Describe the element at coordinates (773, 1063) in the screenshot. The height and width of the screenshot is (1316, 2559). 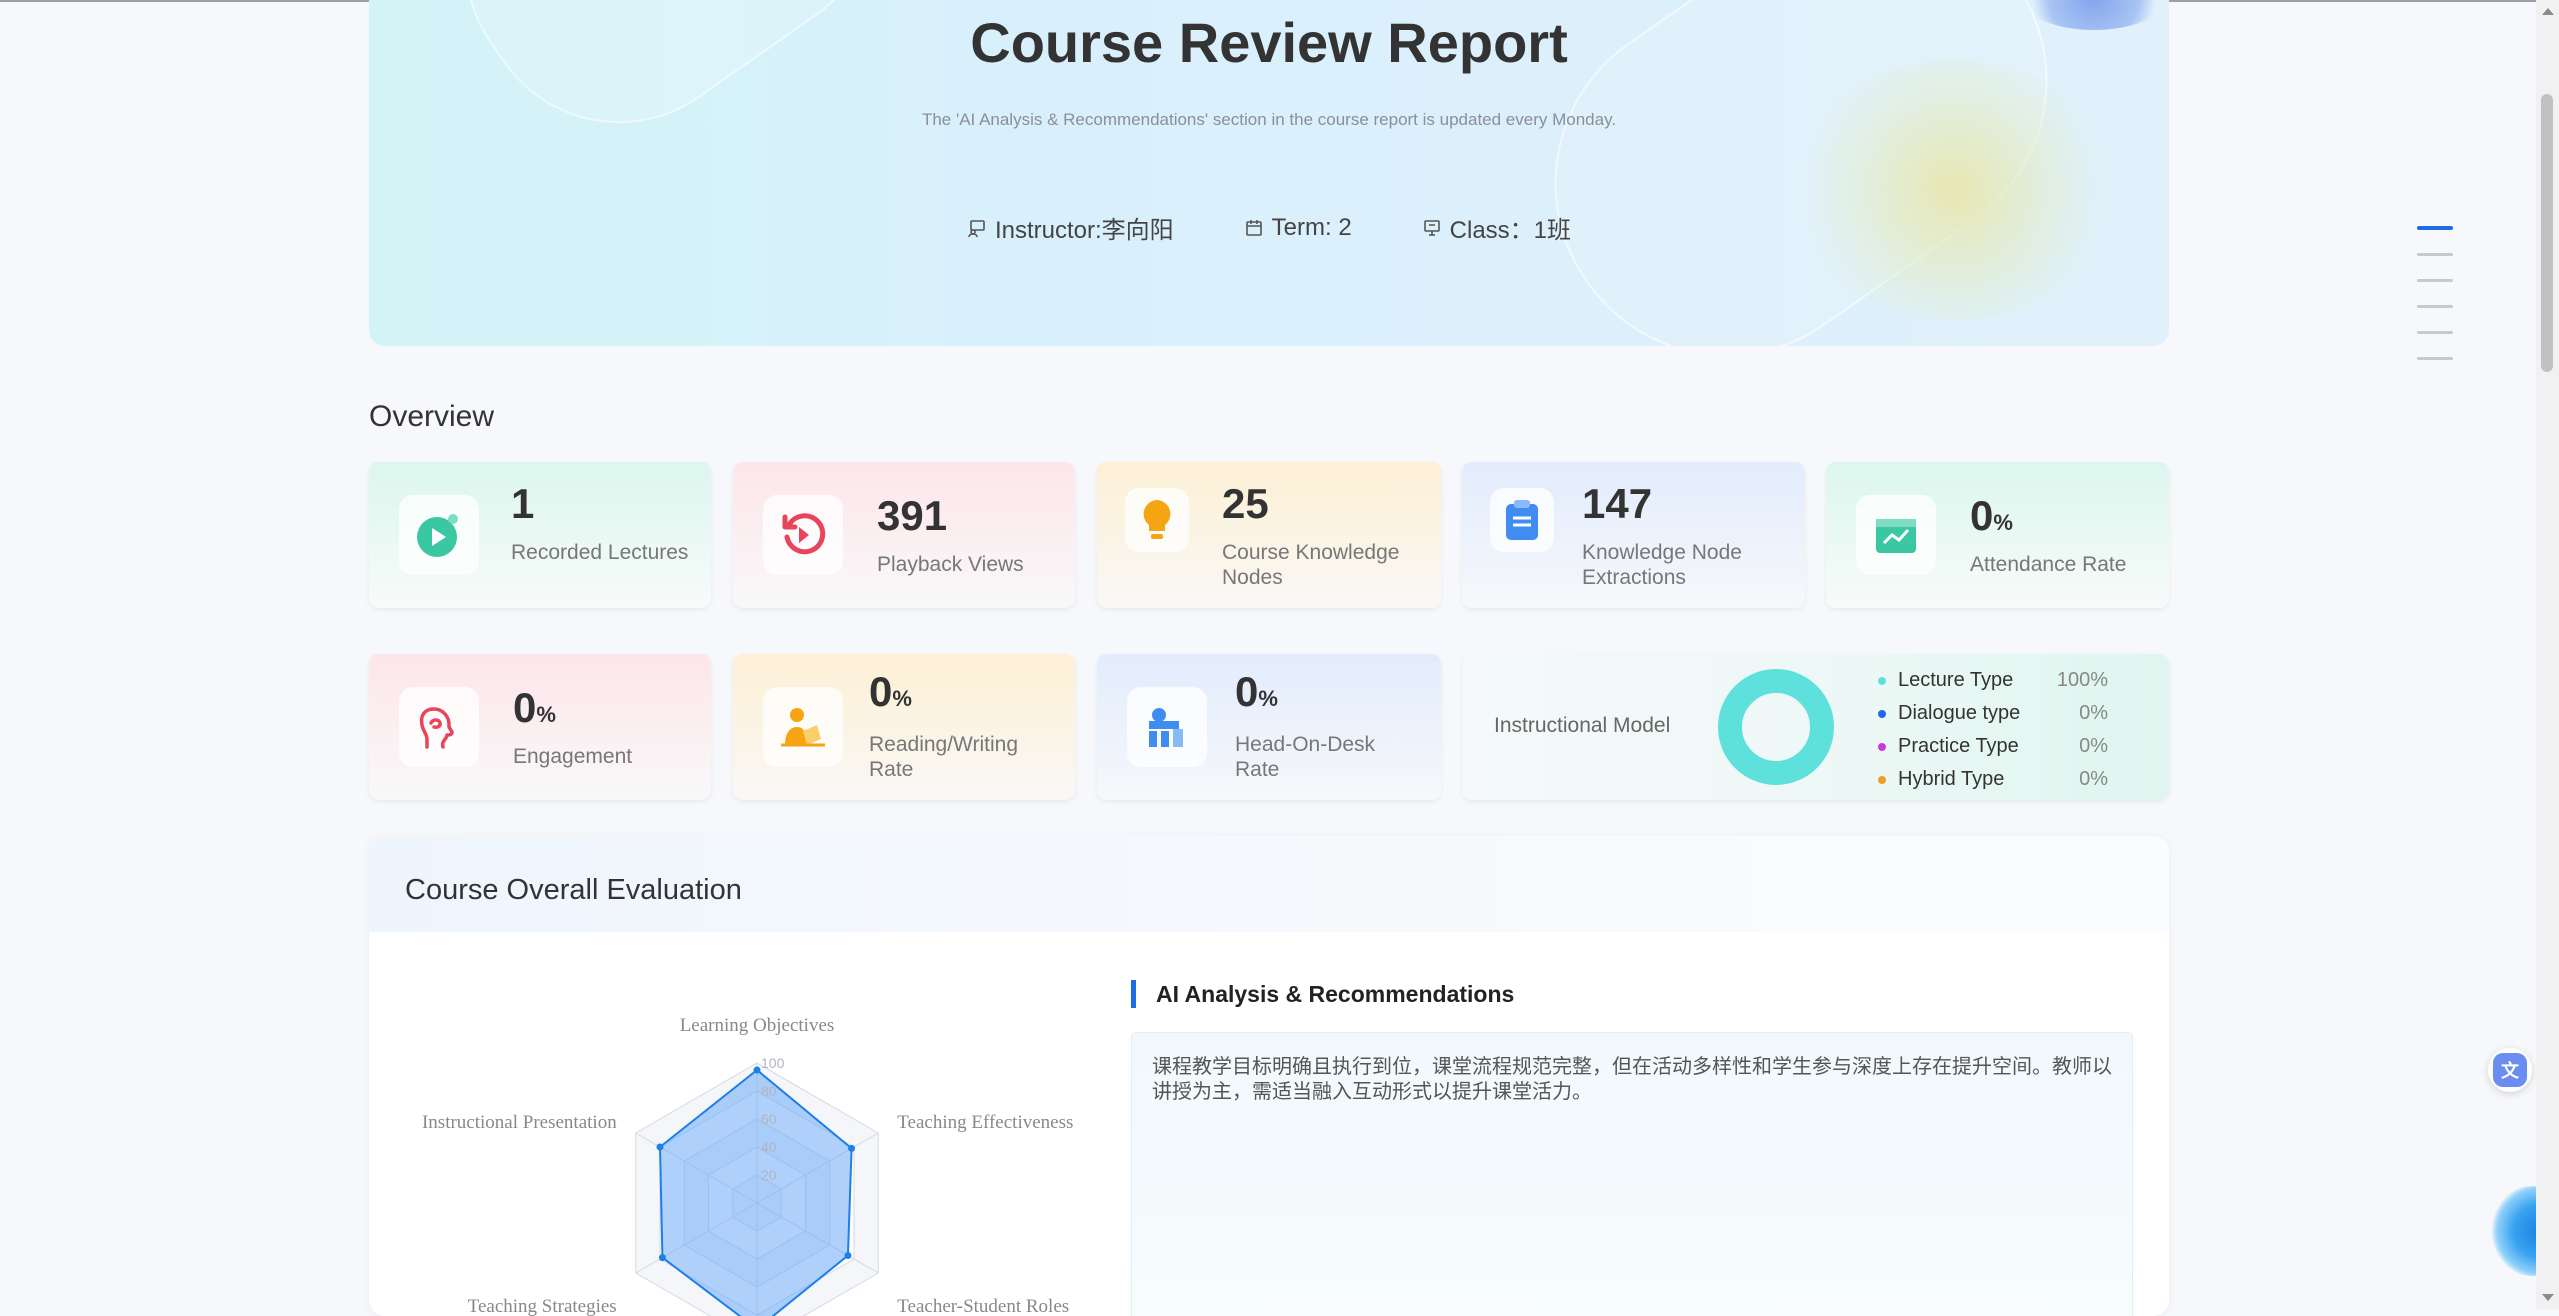
I see `radar-tick-label: 100` at that location.